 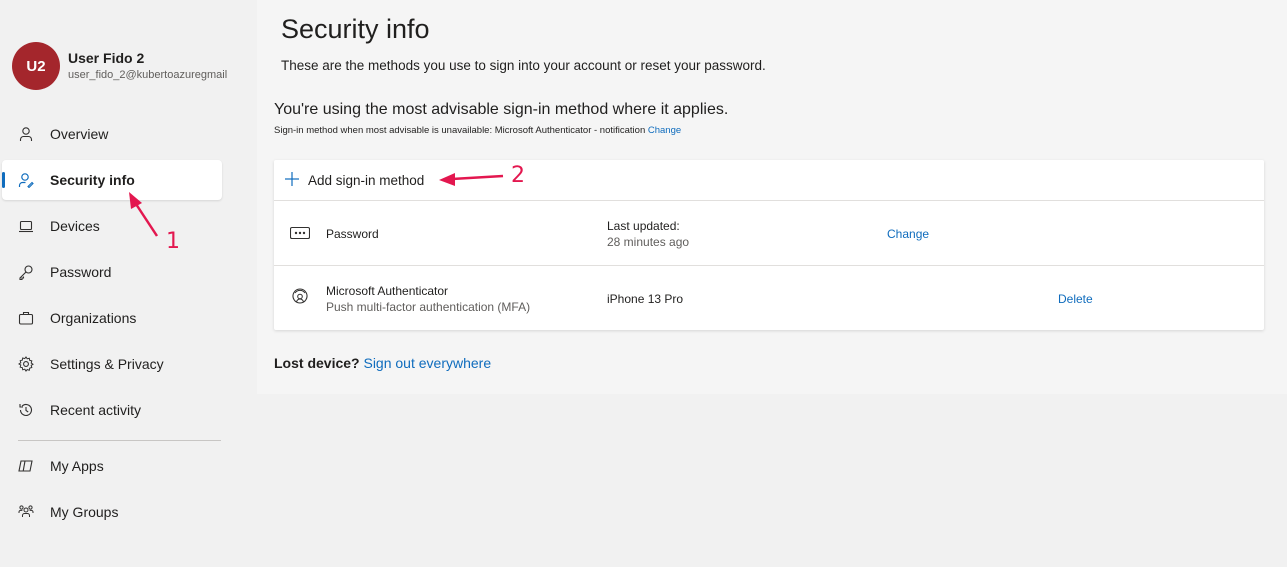 What do you see at coordinates (173, 241) in the screenshot?
I see `annotation-step-1: 1` at bounding box center [173, 241].